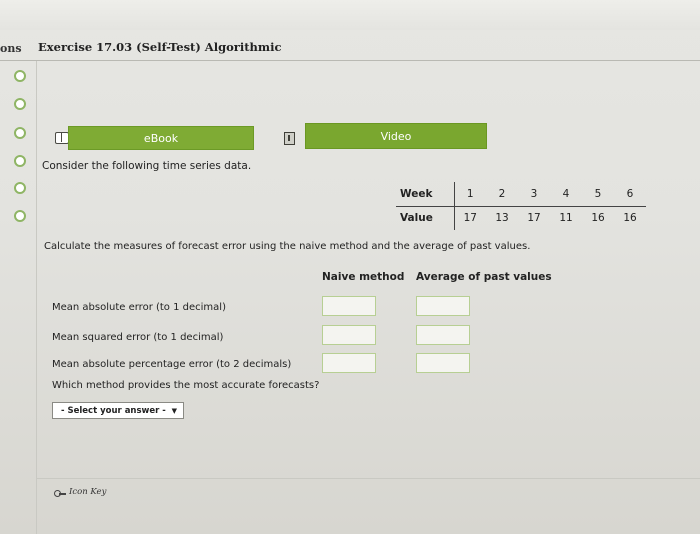 This screenshot has width=700, height=534. Describe the element at coordinates (521, 218) in the screenshot. I see `value-row: Value 17 13 17 11 16 16` at that location.